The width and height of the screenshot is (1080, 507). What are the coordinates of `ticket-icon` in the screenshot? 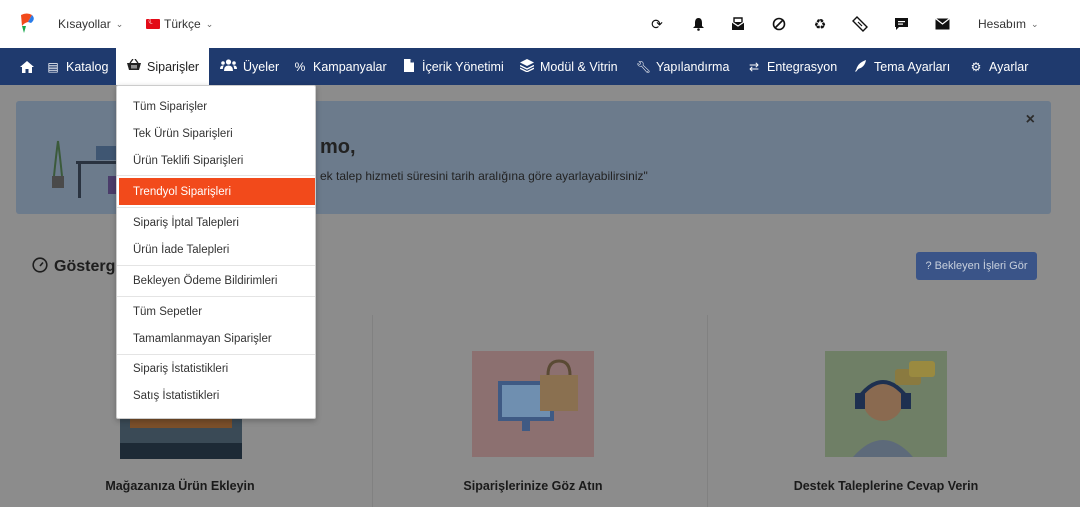 It's located at (860, 24).